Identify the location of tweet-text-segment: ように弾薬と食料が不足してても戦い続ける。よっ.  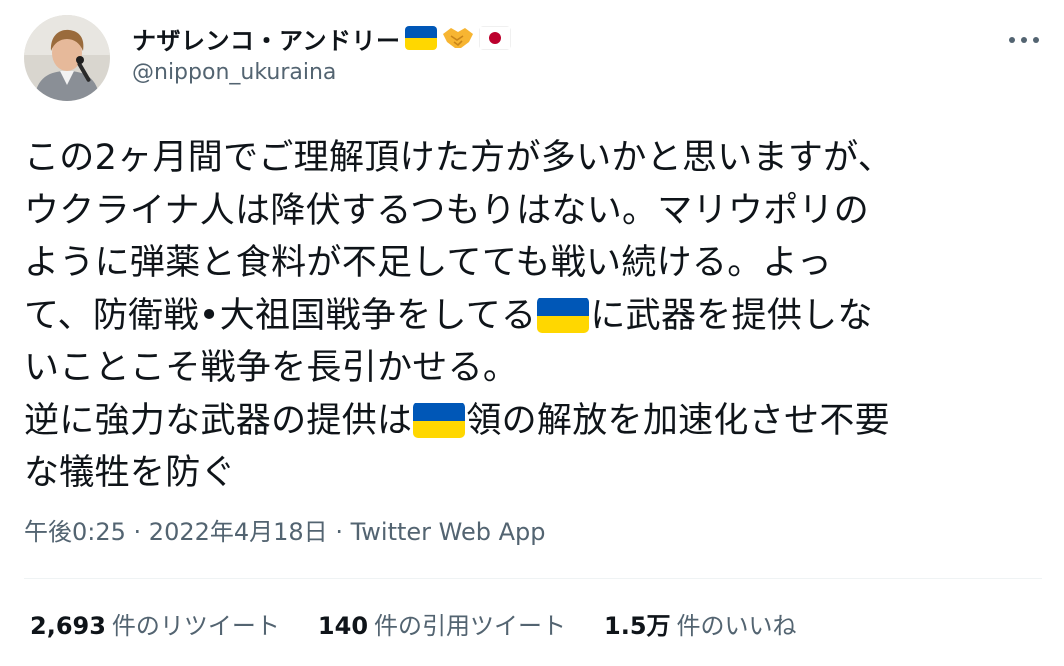
(428, 263).